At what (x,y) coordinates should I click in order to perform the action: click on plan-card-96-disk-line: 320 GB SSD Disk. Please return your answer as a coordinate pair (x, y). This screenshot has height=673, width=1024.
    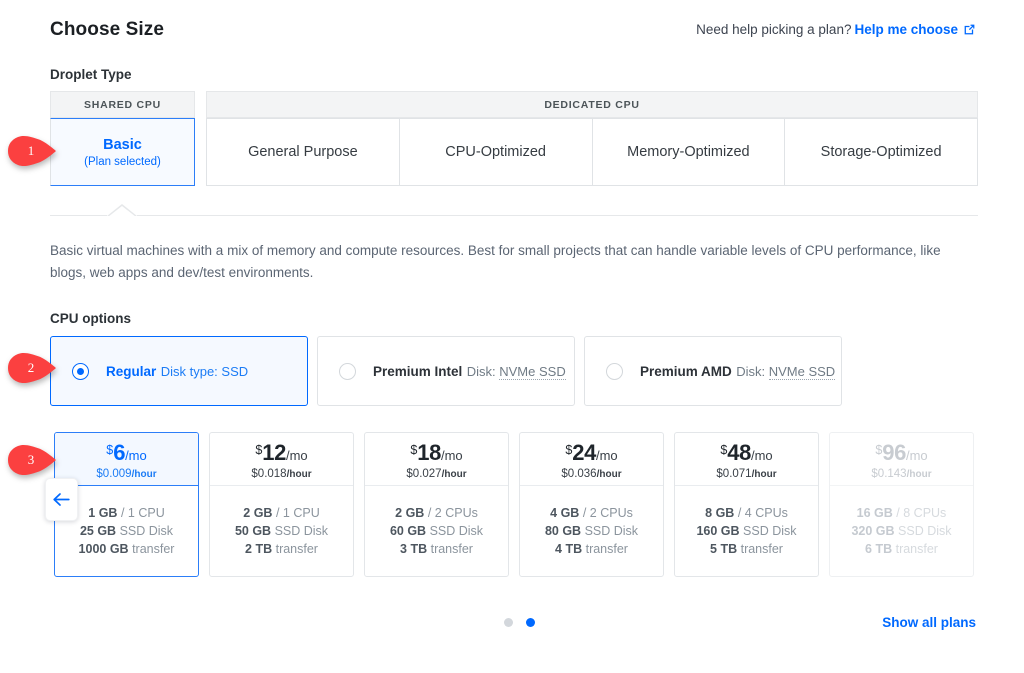
    Looking at the image, I should click on (901, 531).